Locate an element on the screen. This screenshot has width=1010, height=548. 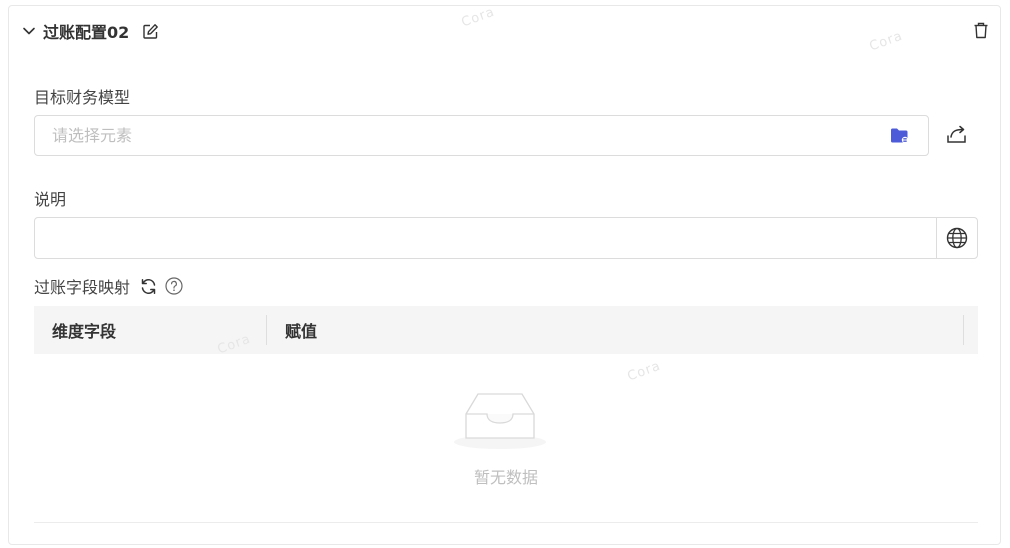
chevron-down-icon is located at coordinates (29, 31).